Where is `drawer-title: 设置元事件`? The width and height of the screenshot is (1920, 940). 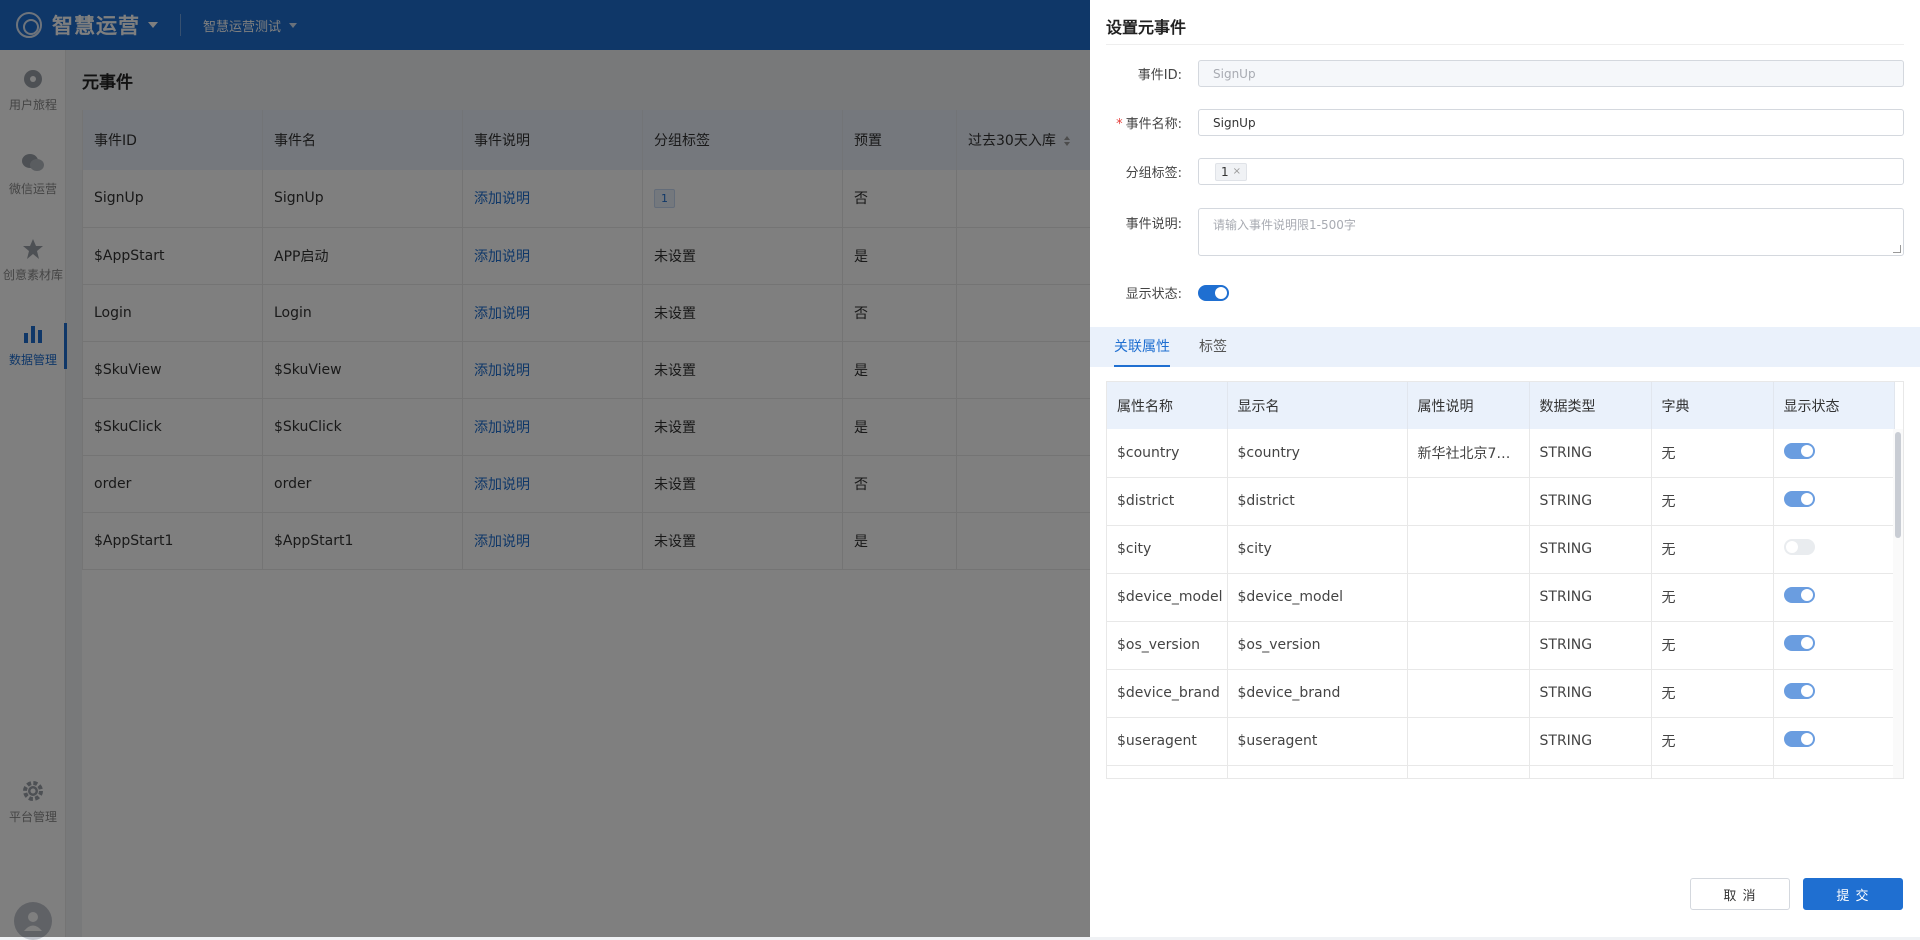 drawer-title: 设置元事件 is located at coordinates (1146, 27).